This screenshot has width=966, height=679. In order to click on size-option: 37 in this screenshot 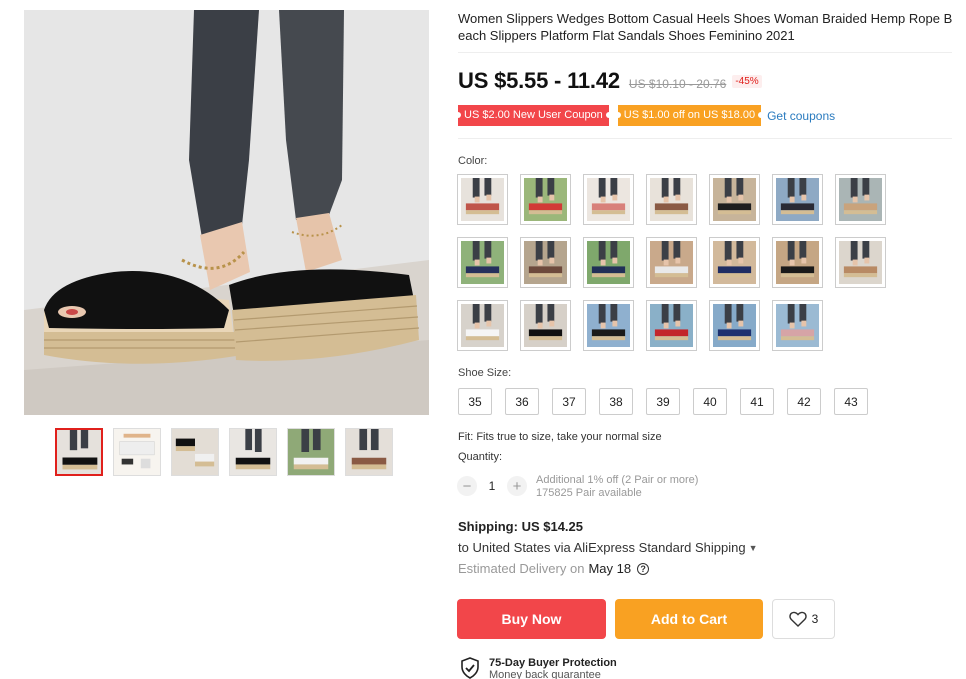, I will do `click(569, 401)`.